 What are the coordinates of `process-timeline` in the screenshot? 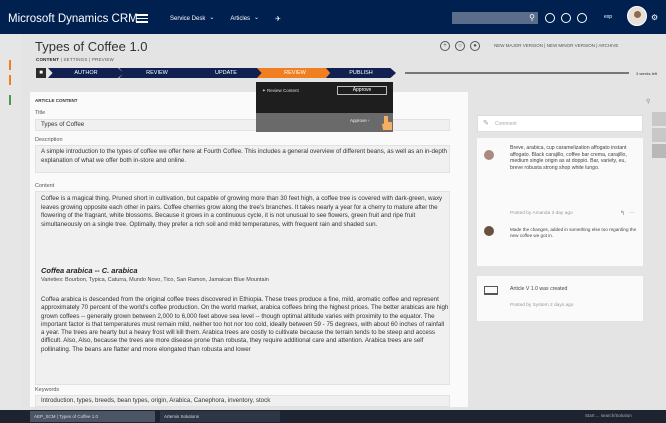 It's located at (517, 73).